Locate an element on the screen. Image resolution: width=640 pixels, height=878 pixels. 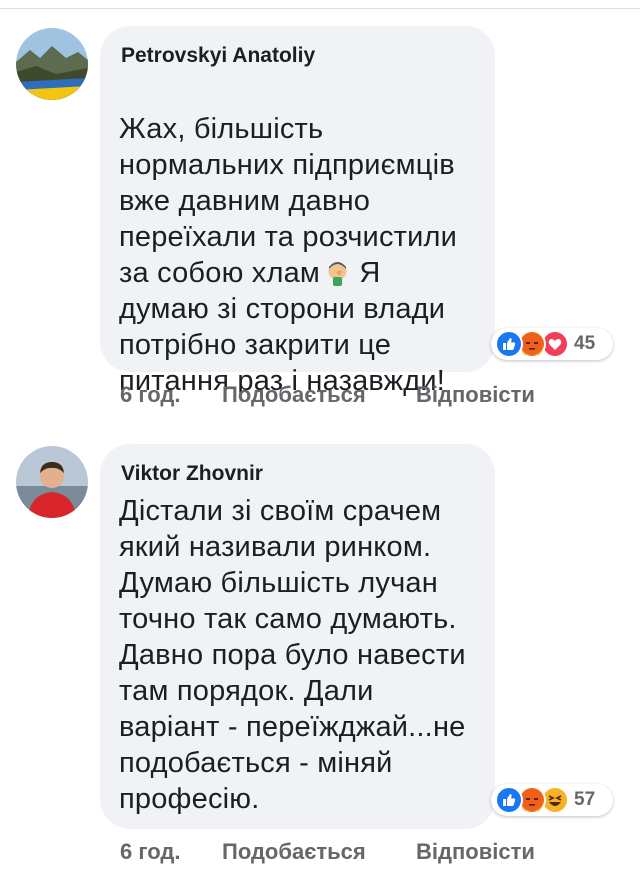
avatar-photo-person-icon is located at coordinates (52, 482).